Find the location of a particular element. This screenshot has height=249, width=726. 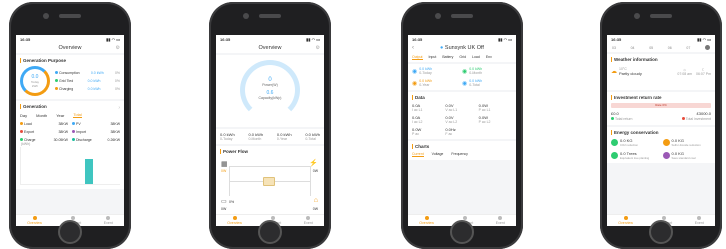

tab-voltage: Voltage is located at coordinates (438, 154).